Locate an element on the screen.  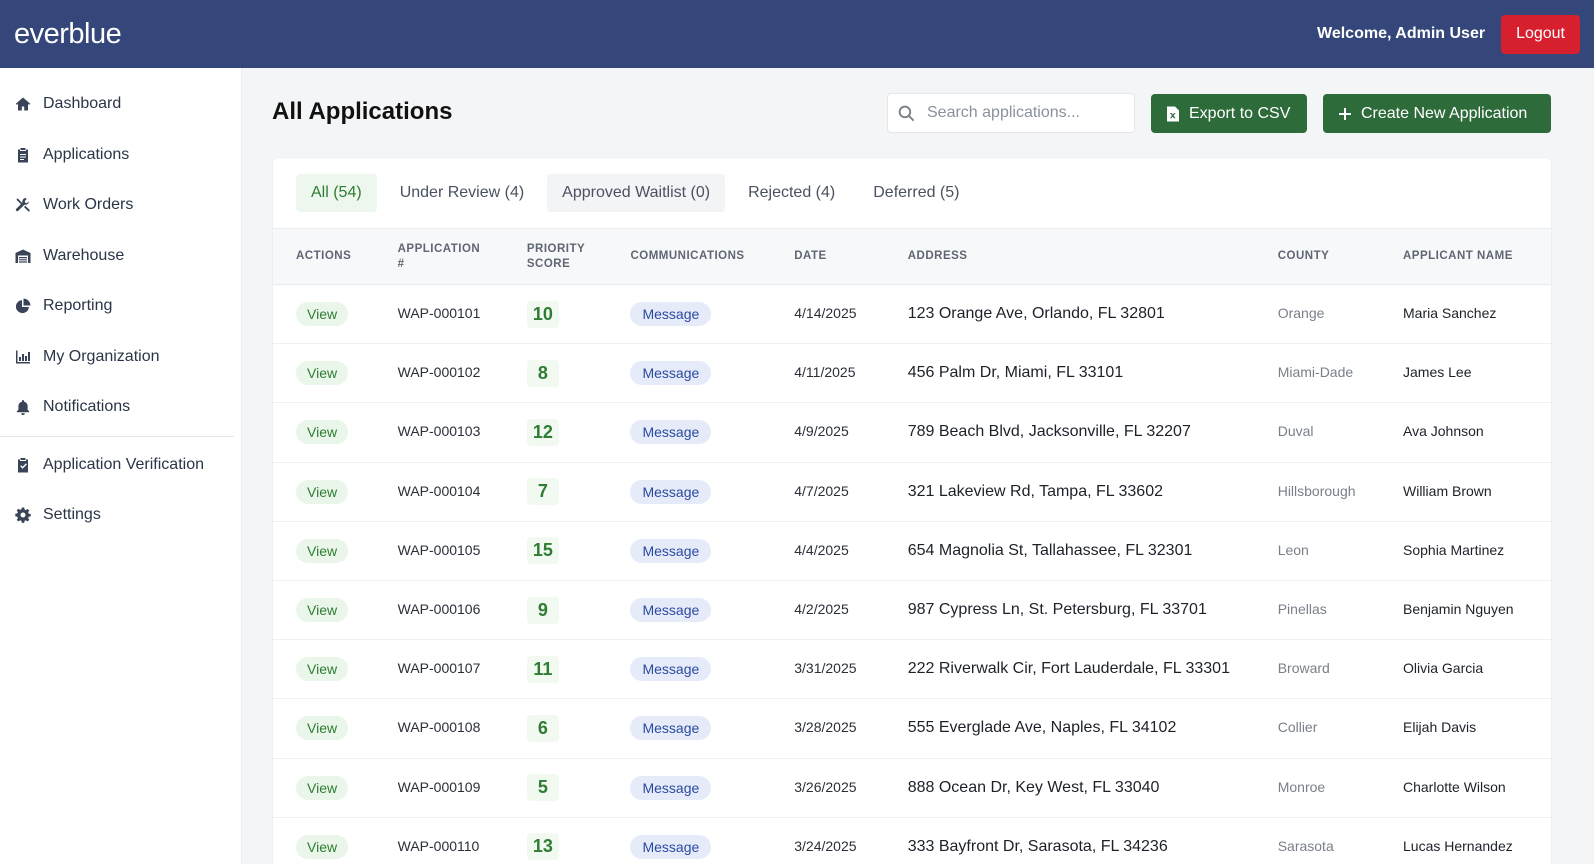
column-header-date: DATE is located at coordinates (850, 256).